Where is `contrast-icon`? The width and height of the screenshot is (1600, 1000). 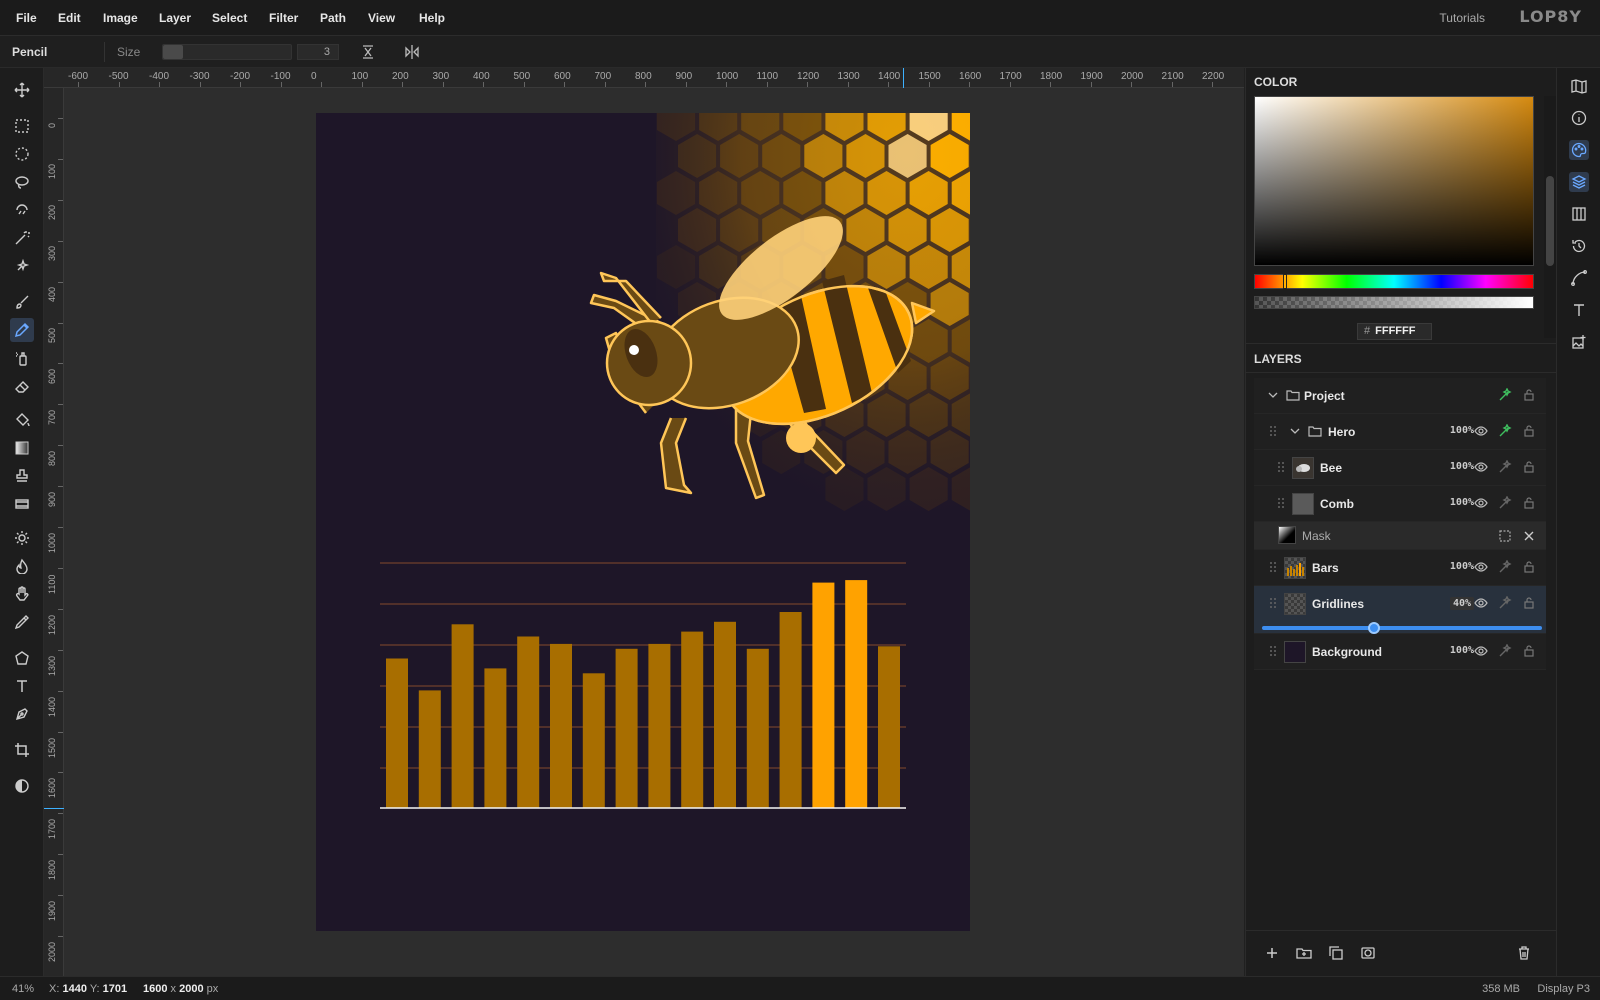 contrast-icon is located at coordinates (22, 786).